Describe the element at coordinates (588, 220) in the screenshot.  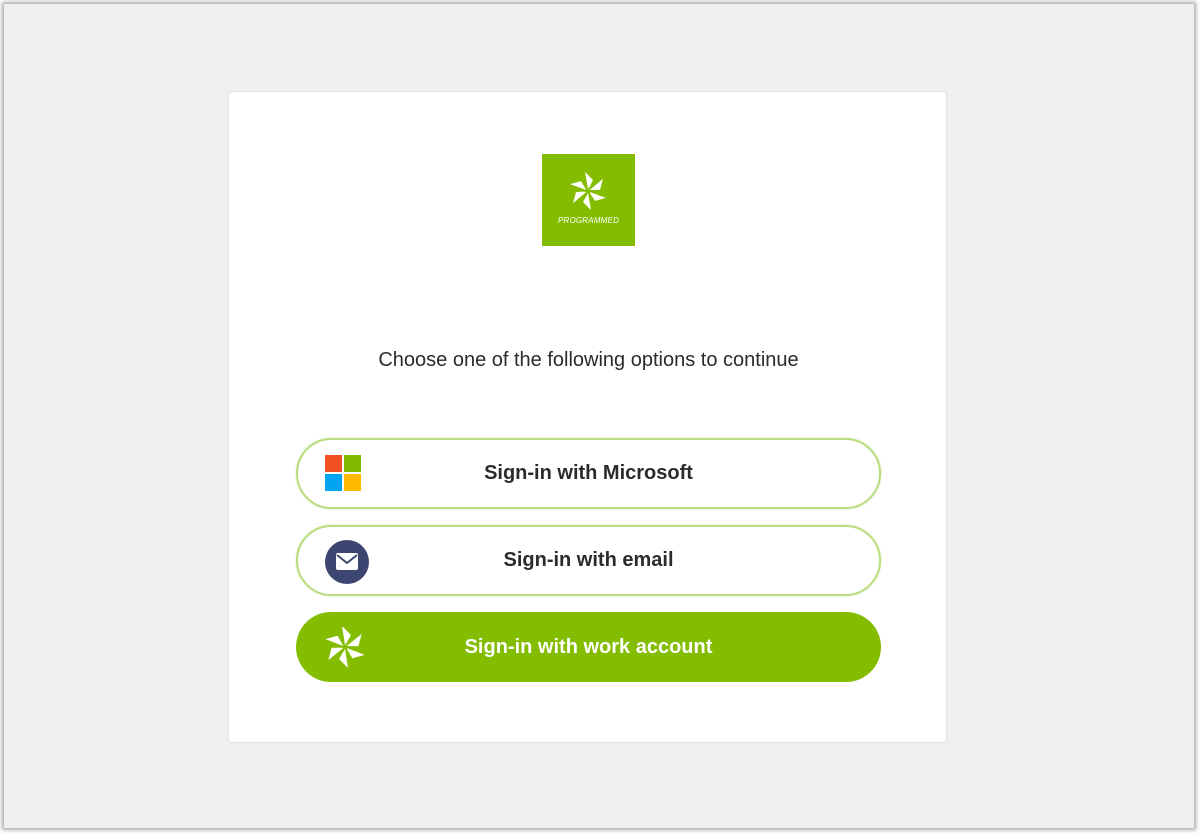
I see `brand-logo-text: PROGRAMMED` at that location.